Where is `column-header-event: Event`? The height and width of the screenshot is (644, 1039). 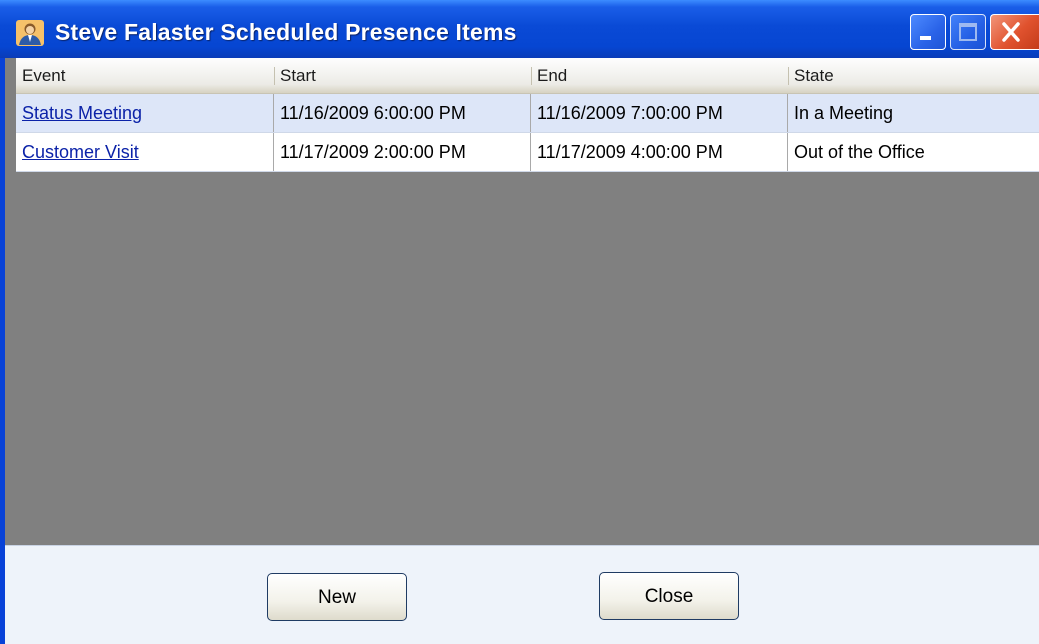 column-header-event: Event is located at coordinates (145, 75).